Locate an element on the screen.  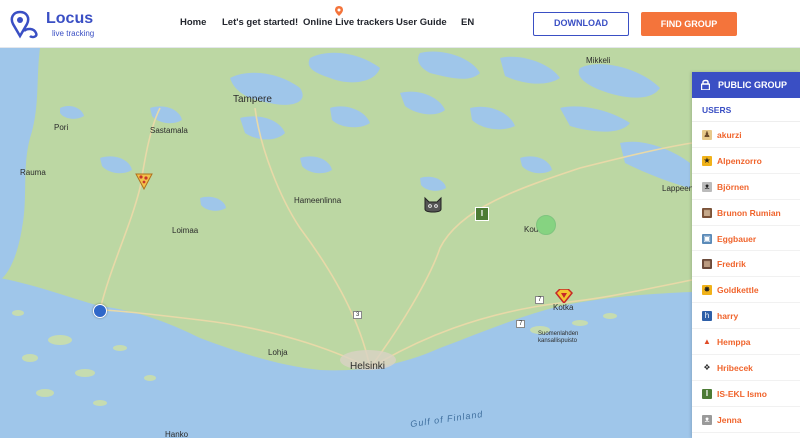
user-item: ▦ Fredrik is located at coordinates (746, 264).